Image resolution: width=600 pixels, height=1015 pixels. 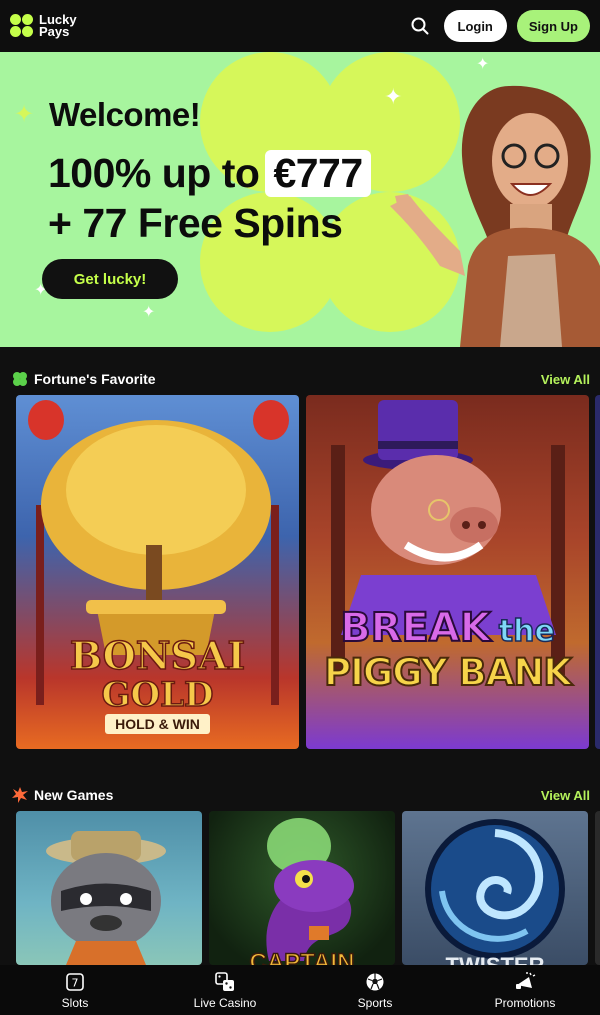 I want to click on slot-machine-icon: 7, so click(x=75, y=982).